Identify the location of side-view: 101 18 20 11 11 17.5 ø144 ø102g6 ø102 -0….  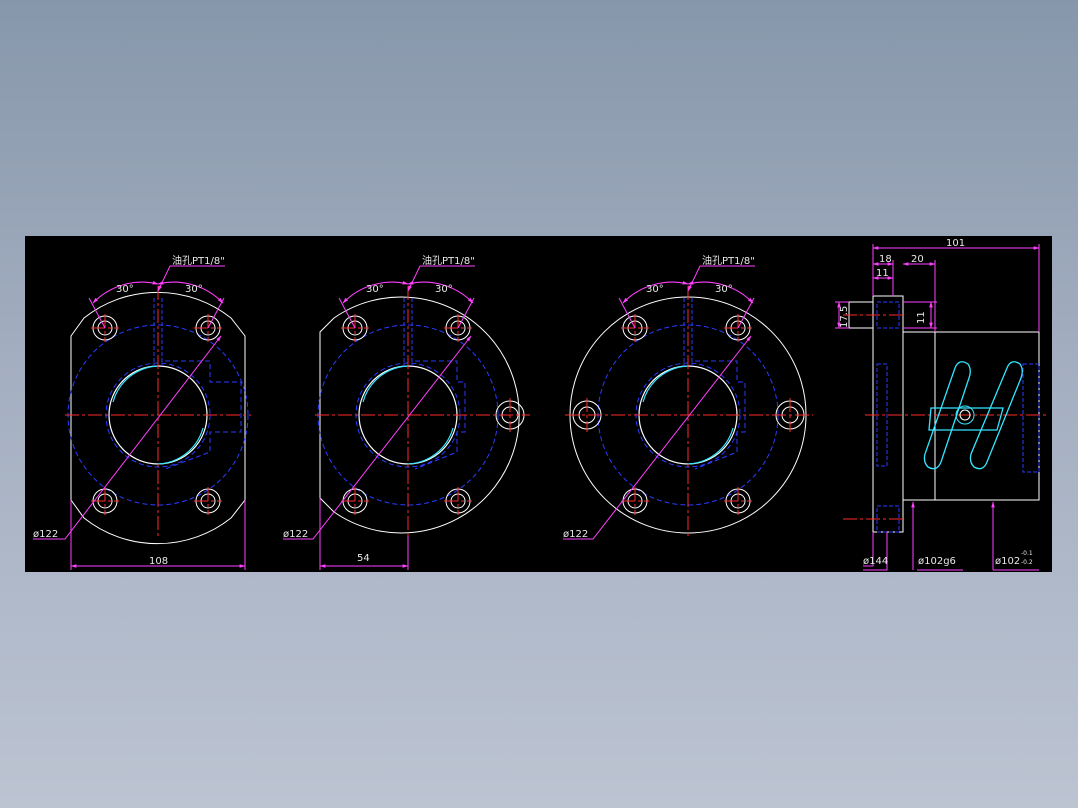
(941, 404).